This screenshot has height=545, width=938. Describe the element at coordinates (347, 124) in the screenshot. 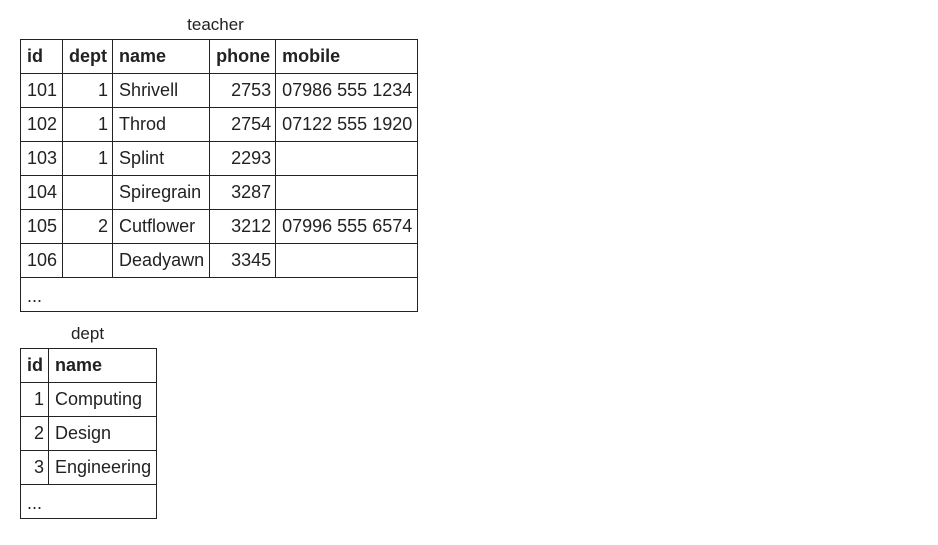

I see `teacher-cell-mobile: 07122 555 1920` at that location.